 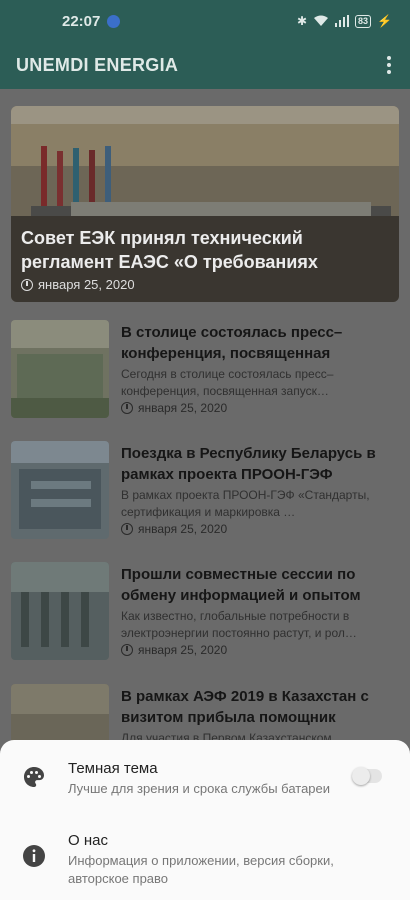 I want to click on palette-icon, so click(x=34, y=777).